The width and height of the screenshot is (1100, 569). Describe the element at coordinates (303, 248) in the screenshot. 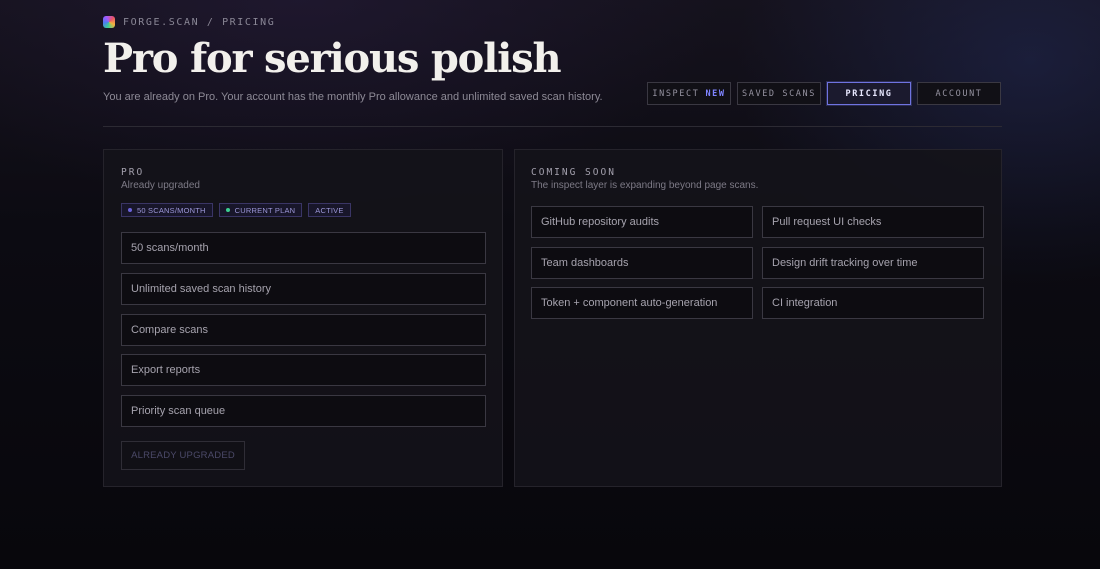

I see `feature-item: 50 scans/month` at that location.